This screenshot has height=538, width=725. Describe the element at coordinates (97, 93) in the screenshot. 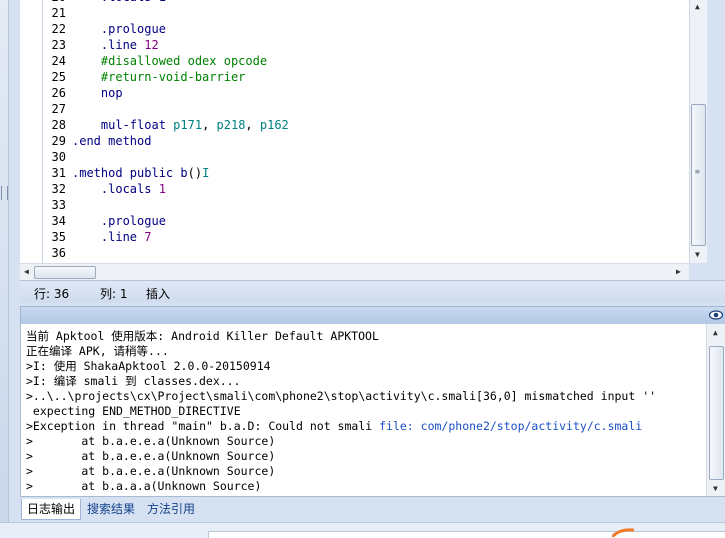

I see `code-token: nop` at that location.